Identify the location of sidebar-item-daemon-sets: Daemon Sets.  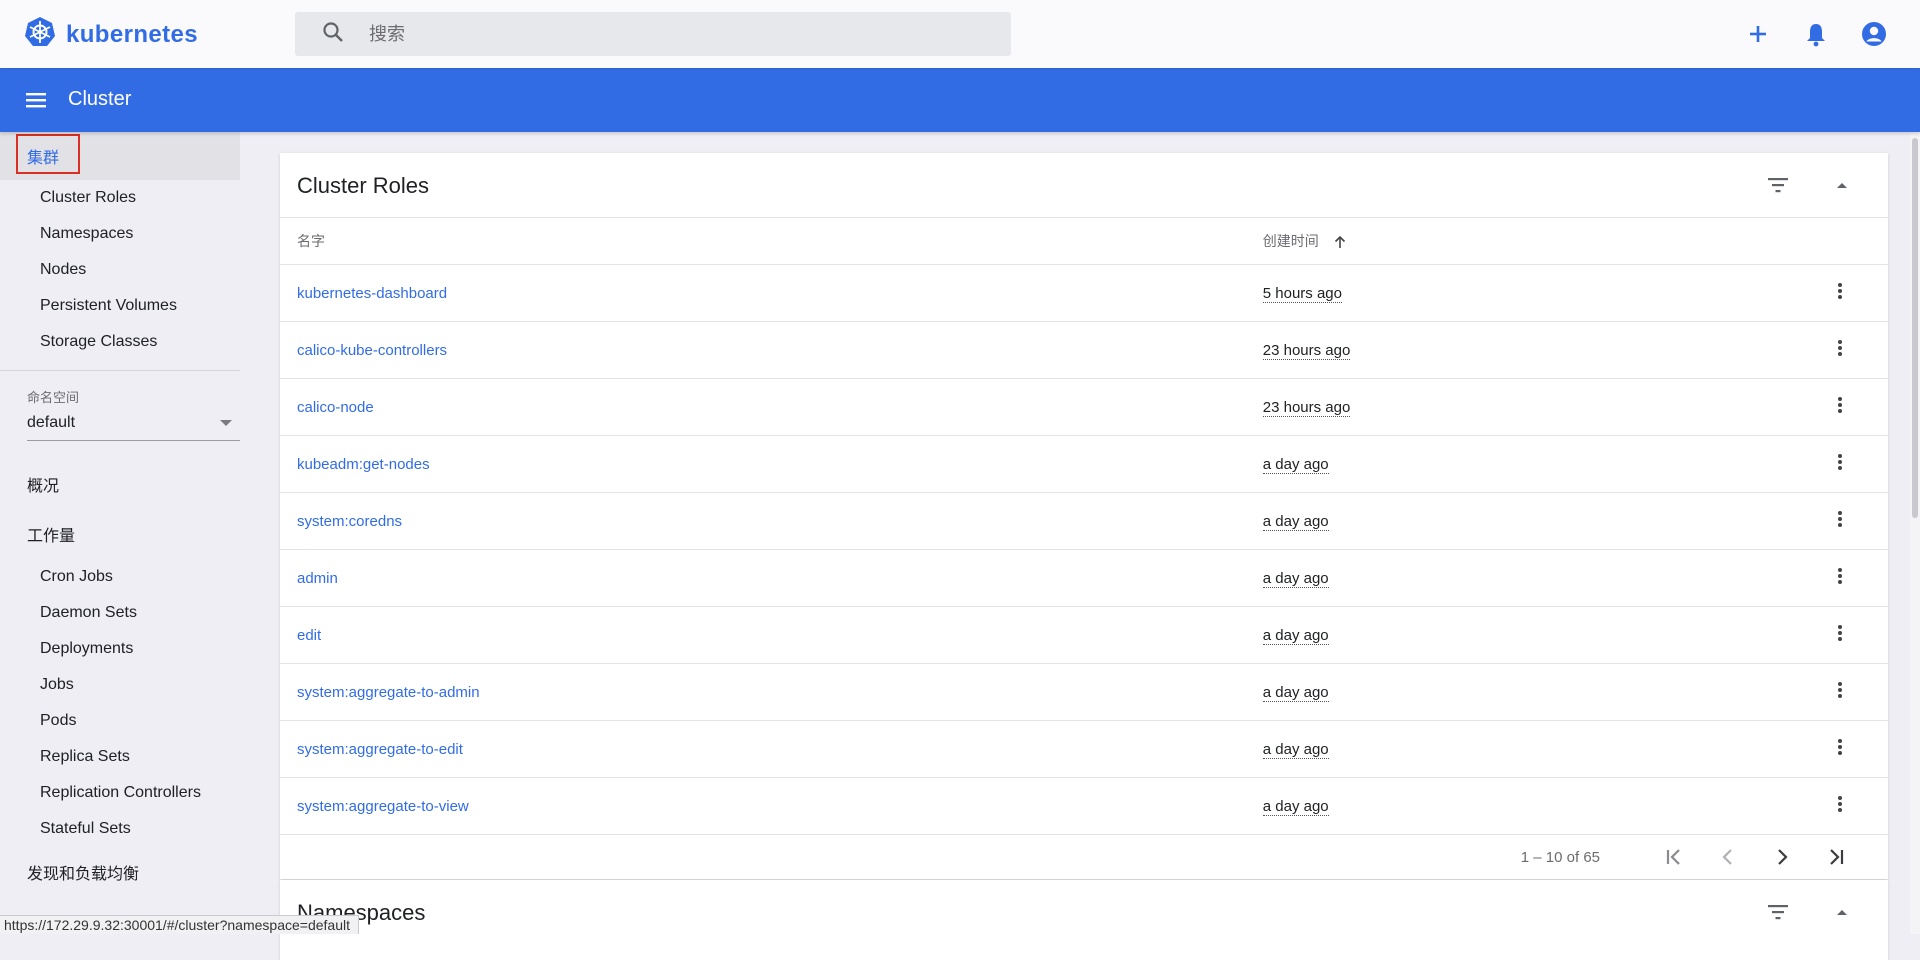
(120, 613).